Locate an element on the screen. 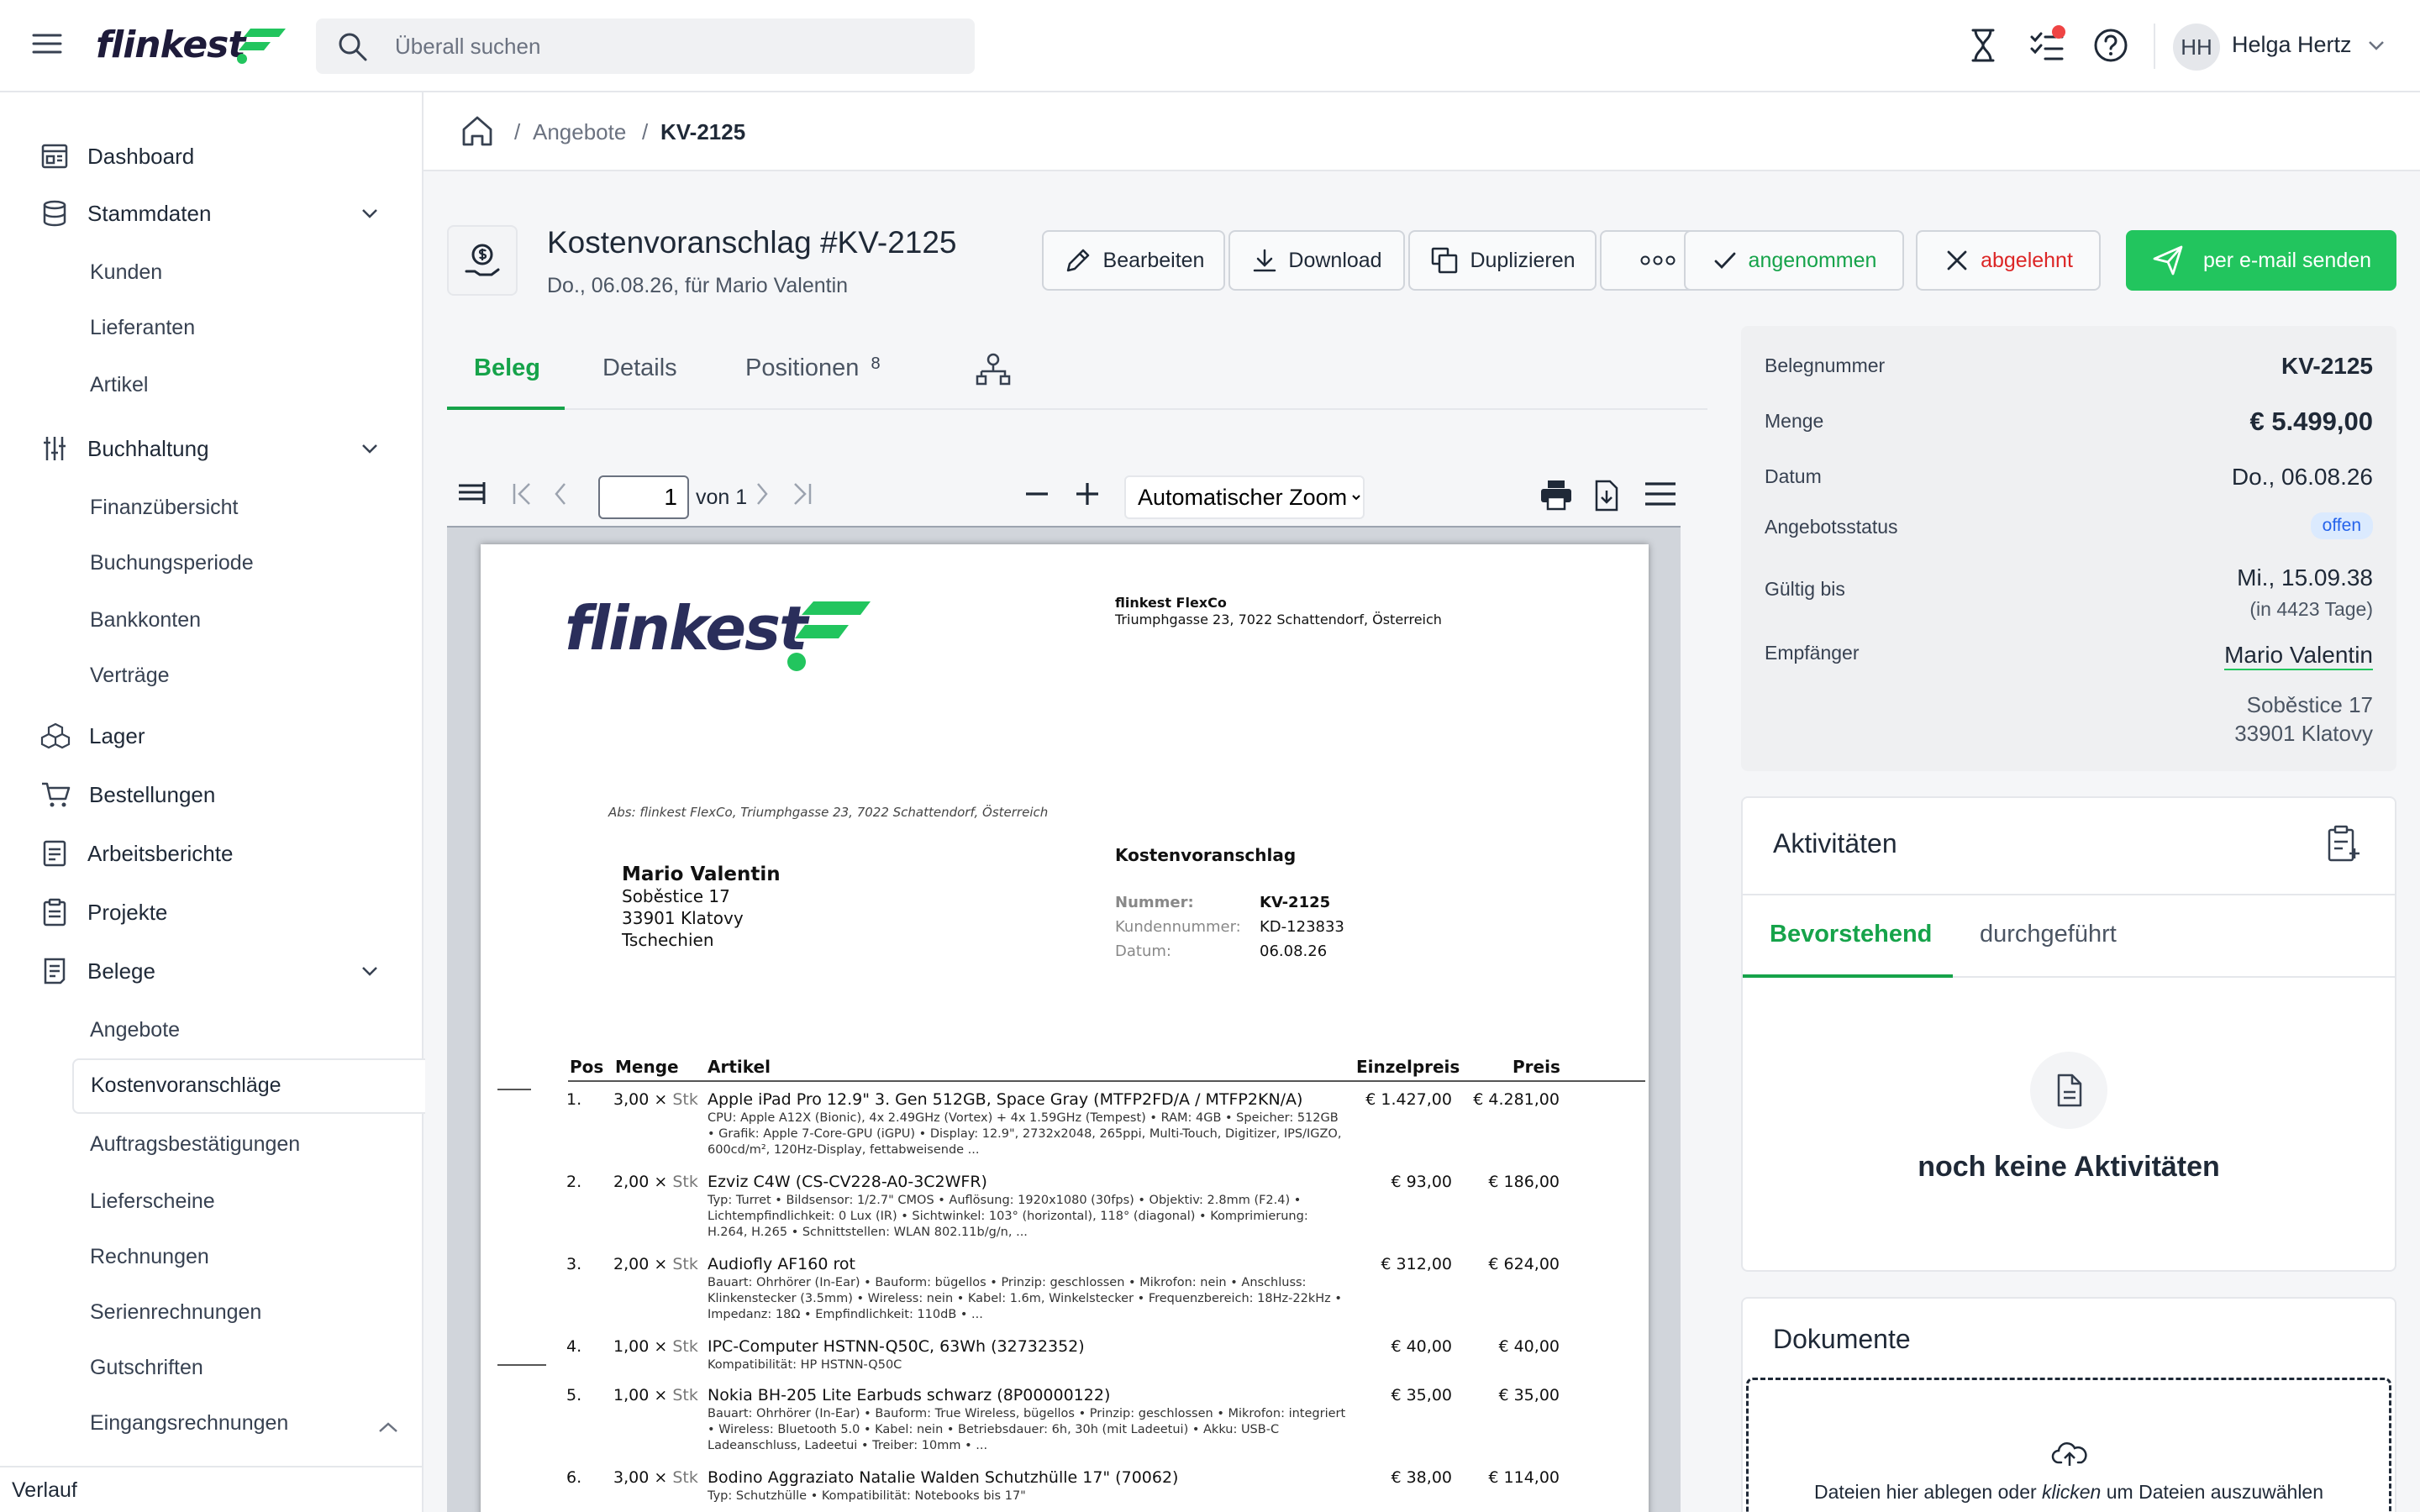 This screenshot has width=2420, height=1512. last-page-icon is located at coordinates (801, 494).